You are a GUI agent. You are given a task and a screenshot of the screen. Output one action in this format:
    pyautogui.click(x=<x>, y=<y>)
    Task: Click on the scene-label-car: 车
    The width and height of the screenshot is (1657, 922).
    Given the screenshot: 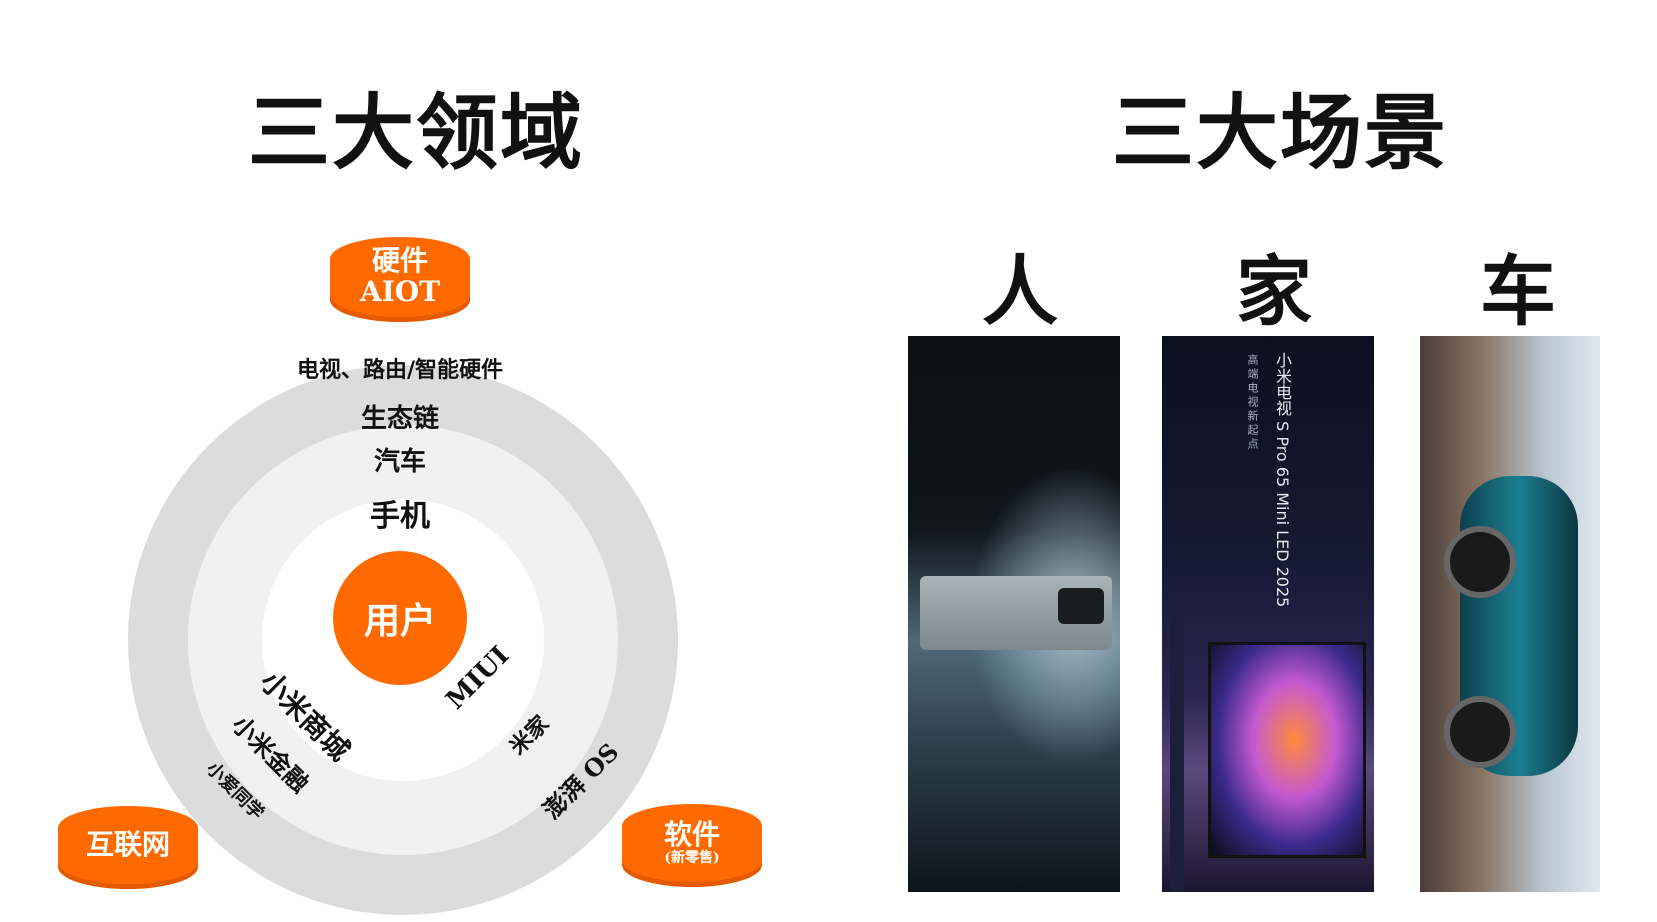 What is the action you would take?
    pyautogui.click(x=1518, y=291)
    